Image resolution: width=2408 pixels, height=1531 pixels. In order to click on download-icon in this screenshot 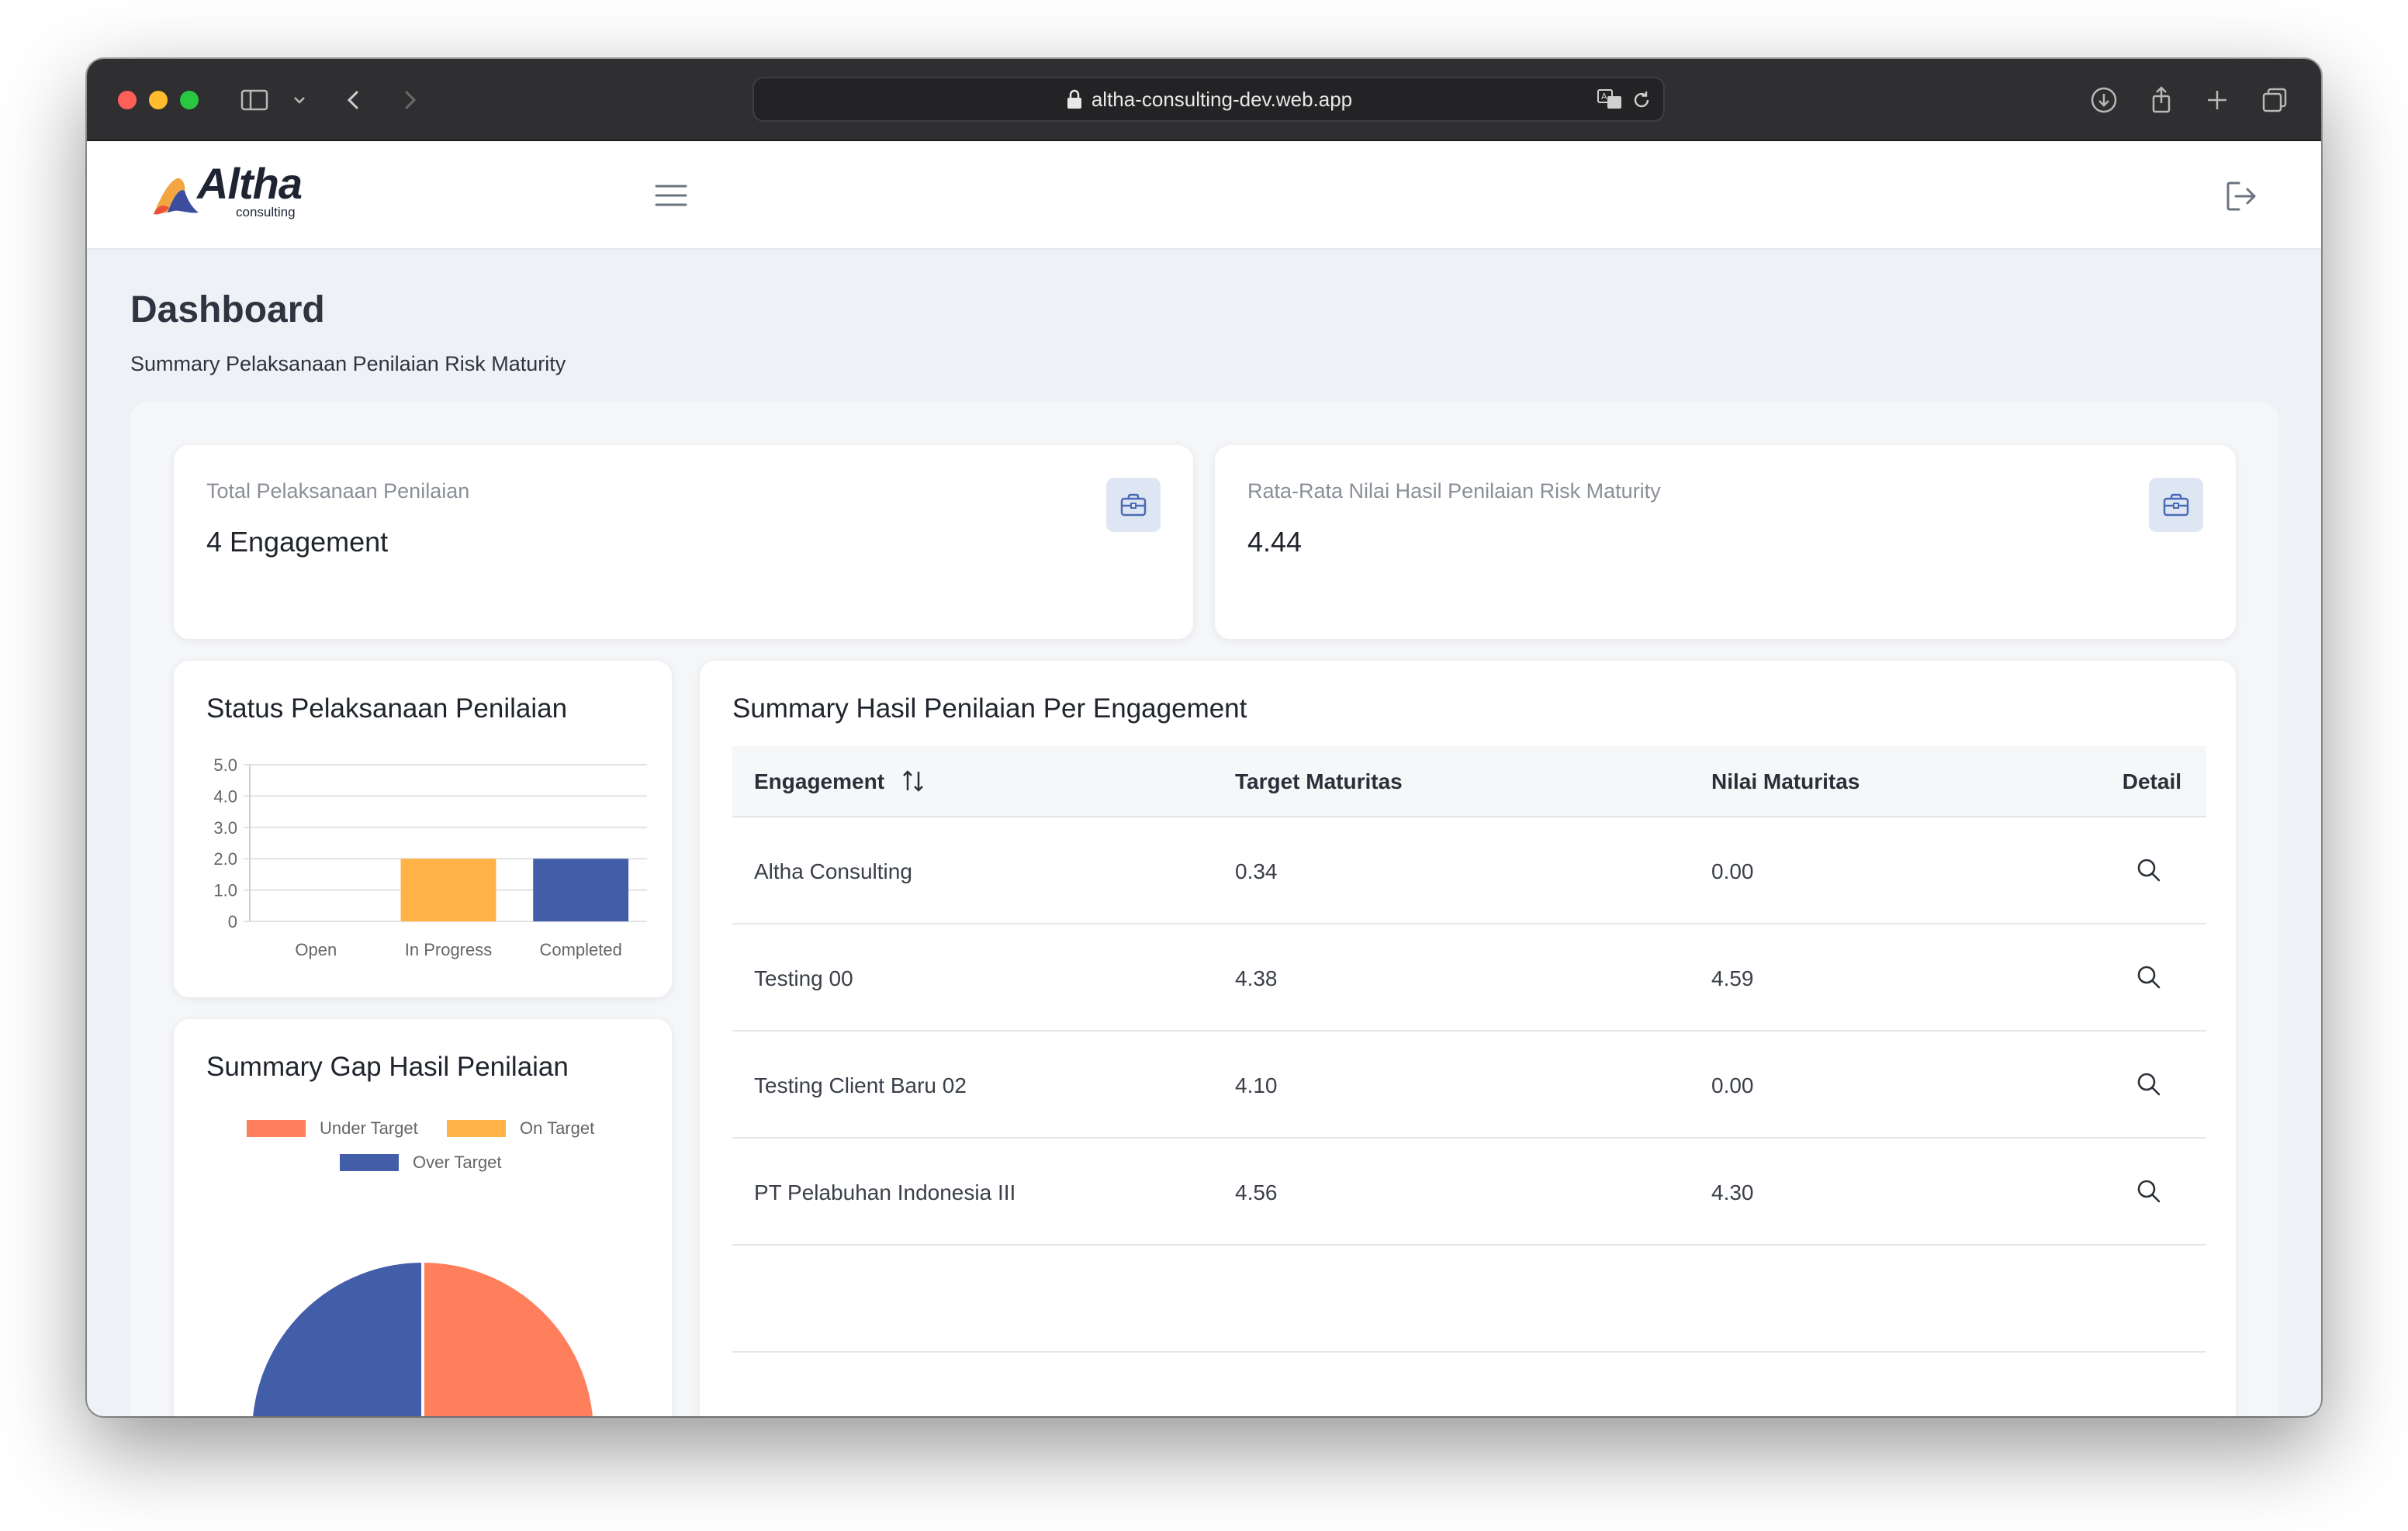, I will do `click(2103, 100)`.